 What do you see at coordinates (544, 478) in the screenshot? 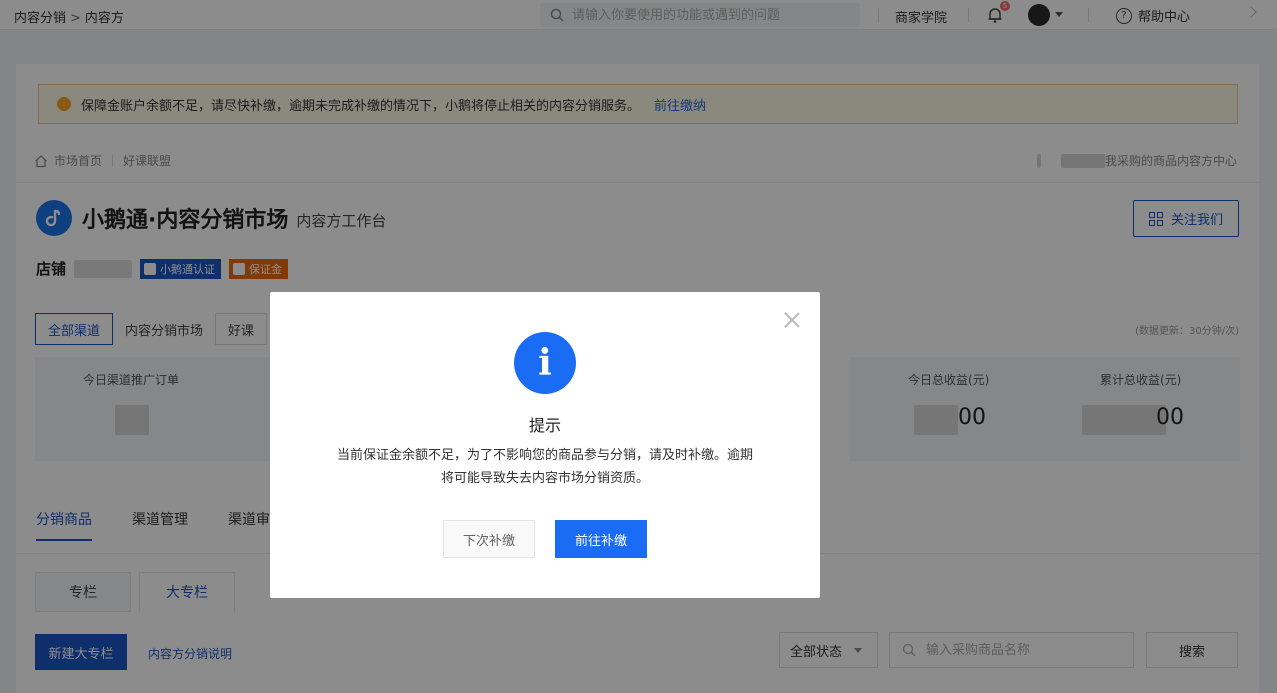
I see `dialog-message-line: 将可能导致失去内容市场分销资质。` at bounding box center [544, 478].